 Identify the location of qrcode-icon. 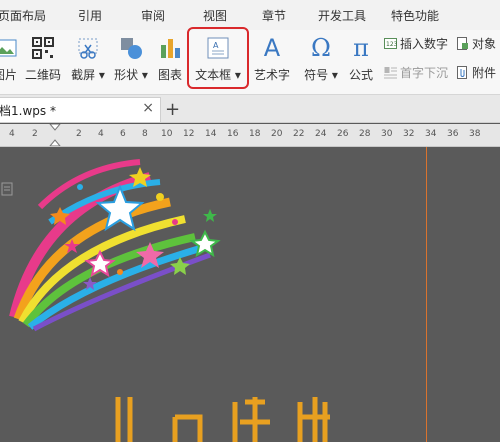
(43, 48).